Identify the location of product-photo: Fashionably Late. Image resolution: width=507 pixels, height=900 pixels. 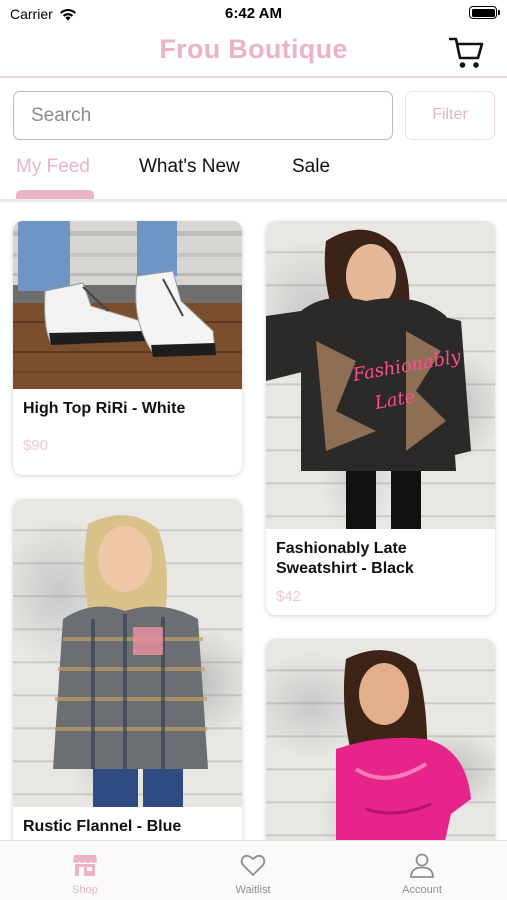
(368, 379).